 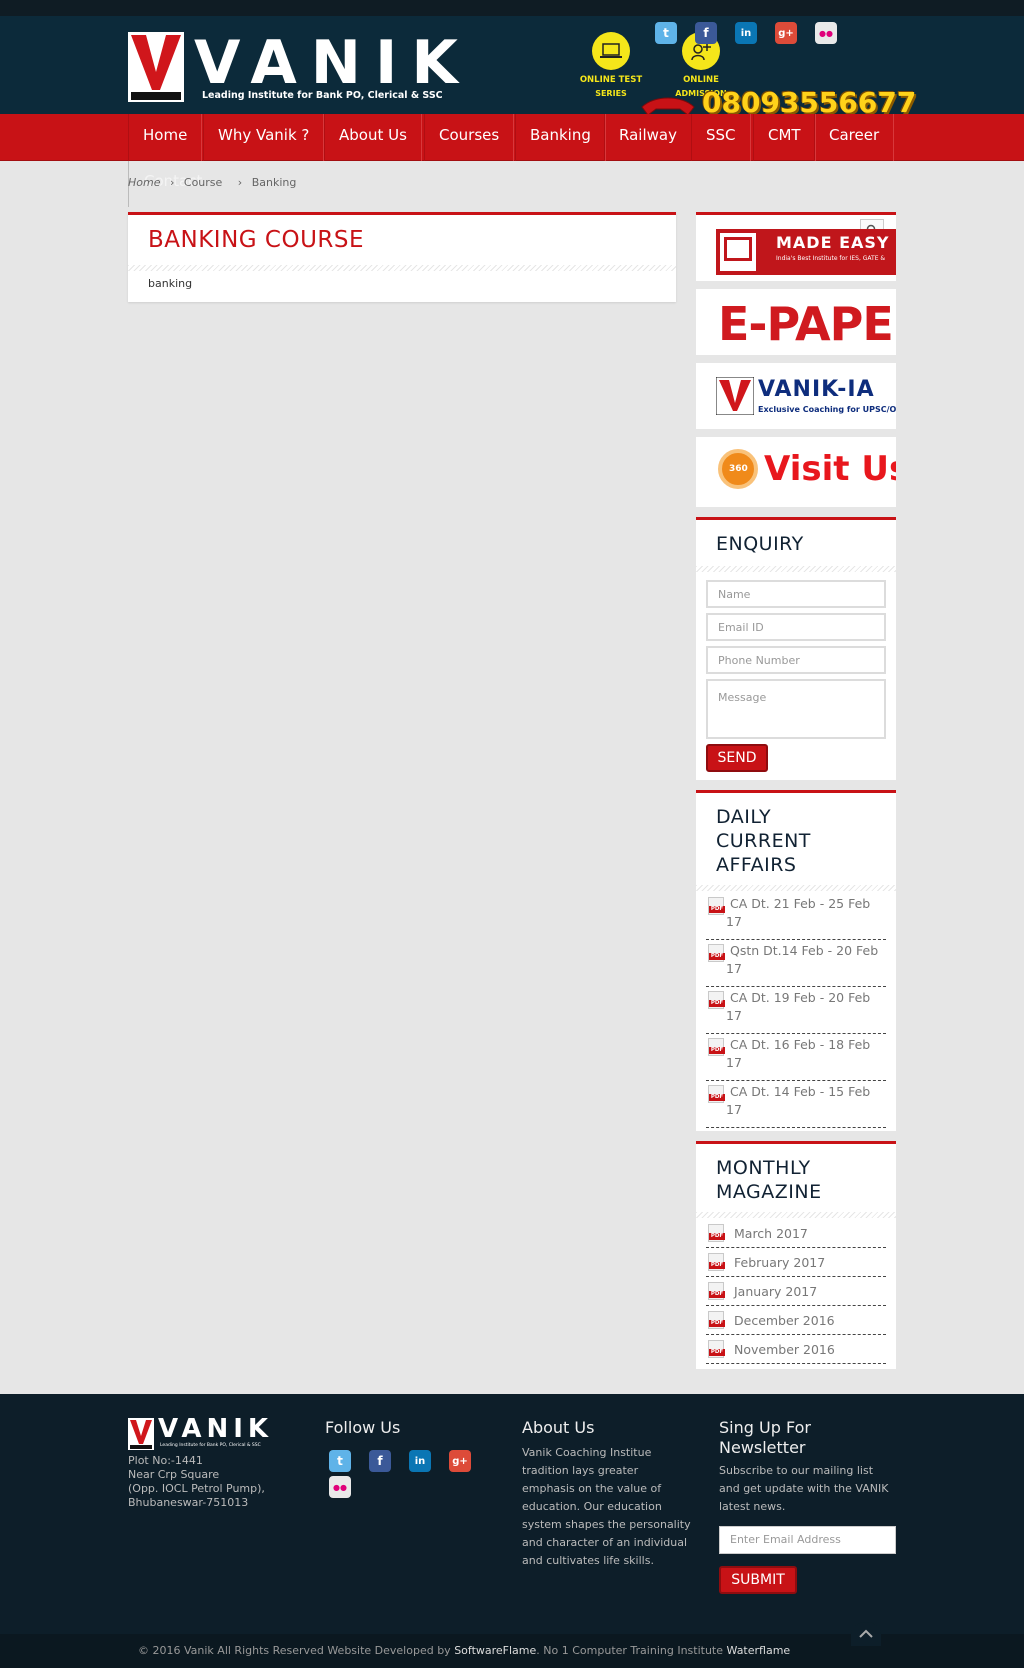 What do you see at coordinates (759, 1650) in the screenshot?
I see `waterflame-link: Waterflame` at bounding box center [759, 1650].